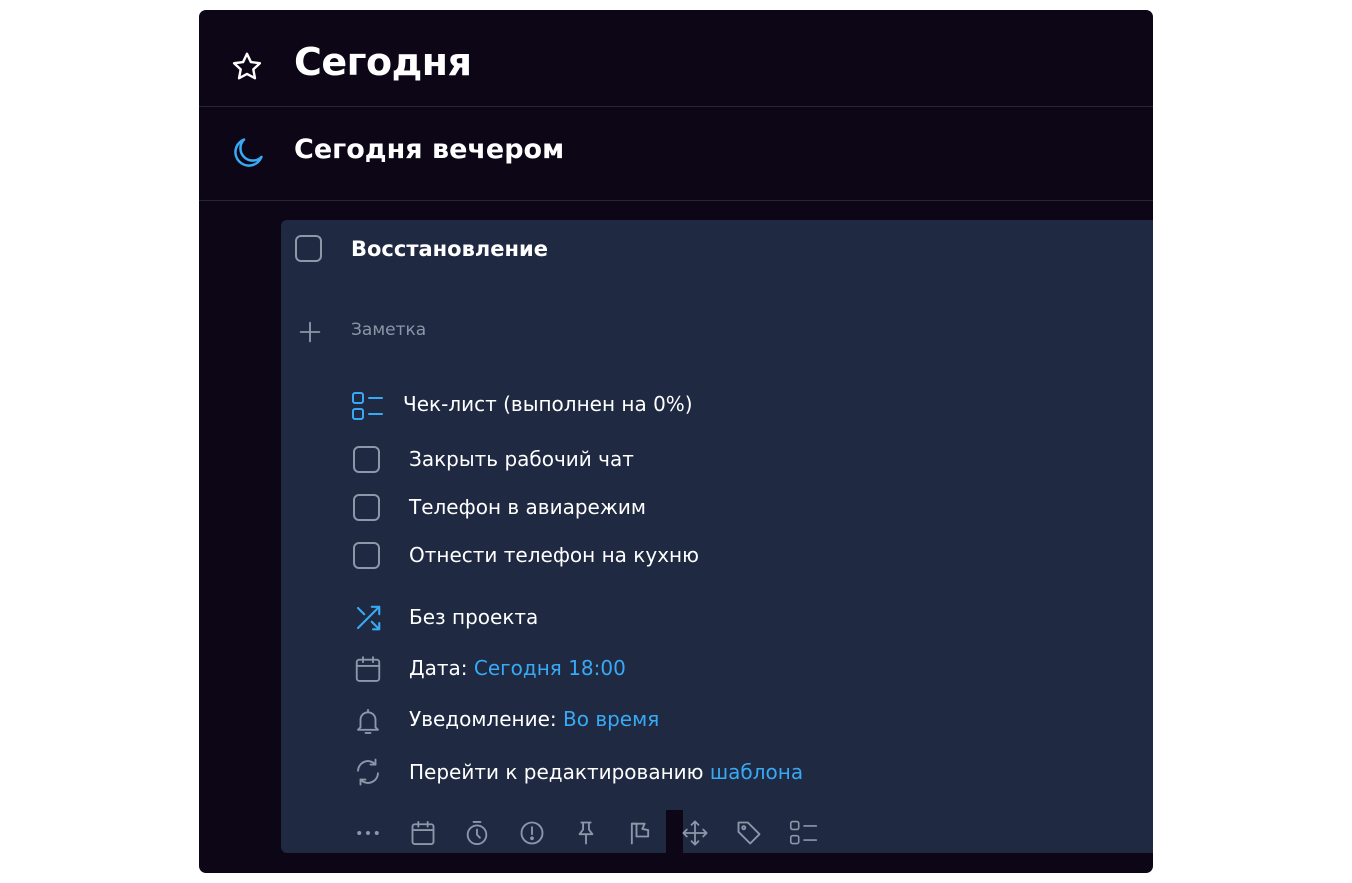  What do you see at coordinates (676, 58) in the screenshot?
I see `today-header: Сегодня` at bounding box center [676, 58].